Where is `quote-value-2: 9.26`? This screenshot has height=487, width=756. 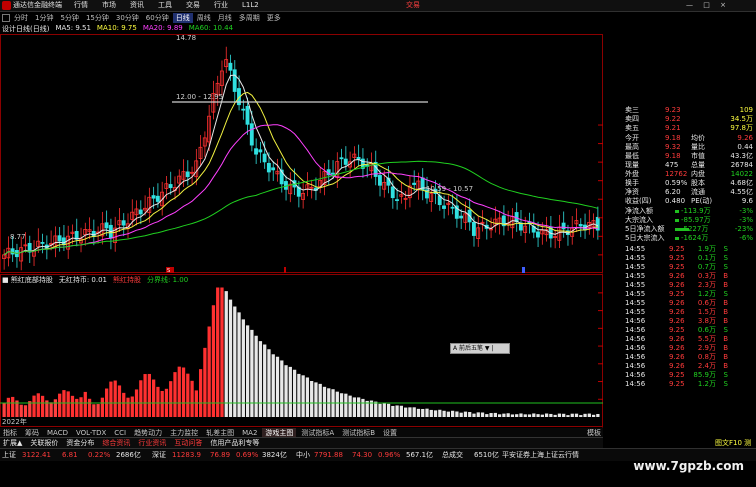
quote-value-2: 9.26 is located at coordinates (745, 138).